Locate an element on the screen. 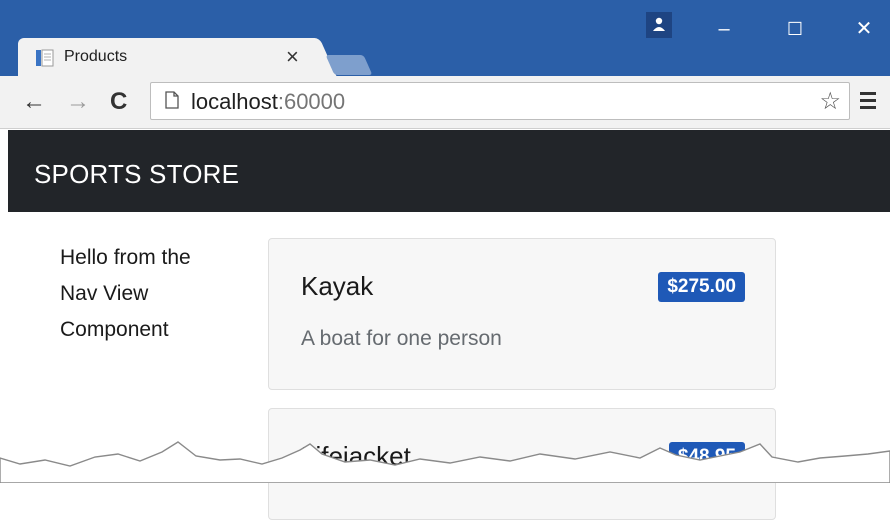 This screenshot has height=520, width=890. back-arrow-icon: ← is located at coordinates (34, 102).